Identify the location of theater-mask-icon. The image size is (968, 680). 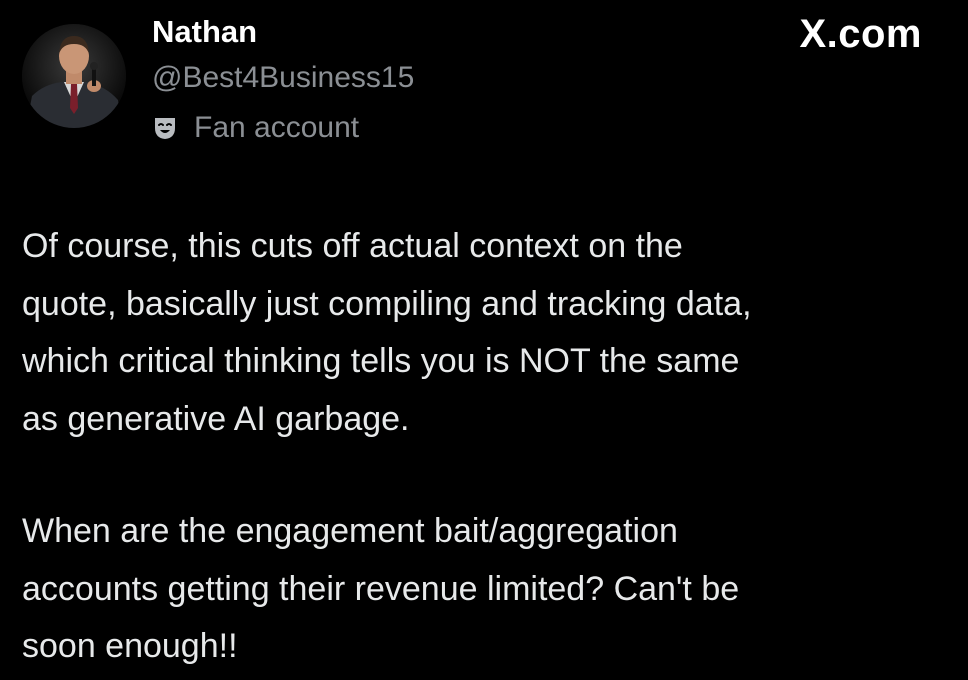
(165, 128).